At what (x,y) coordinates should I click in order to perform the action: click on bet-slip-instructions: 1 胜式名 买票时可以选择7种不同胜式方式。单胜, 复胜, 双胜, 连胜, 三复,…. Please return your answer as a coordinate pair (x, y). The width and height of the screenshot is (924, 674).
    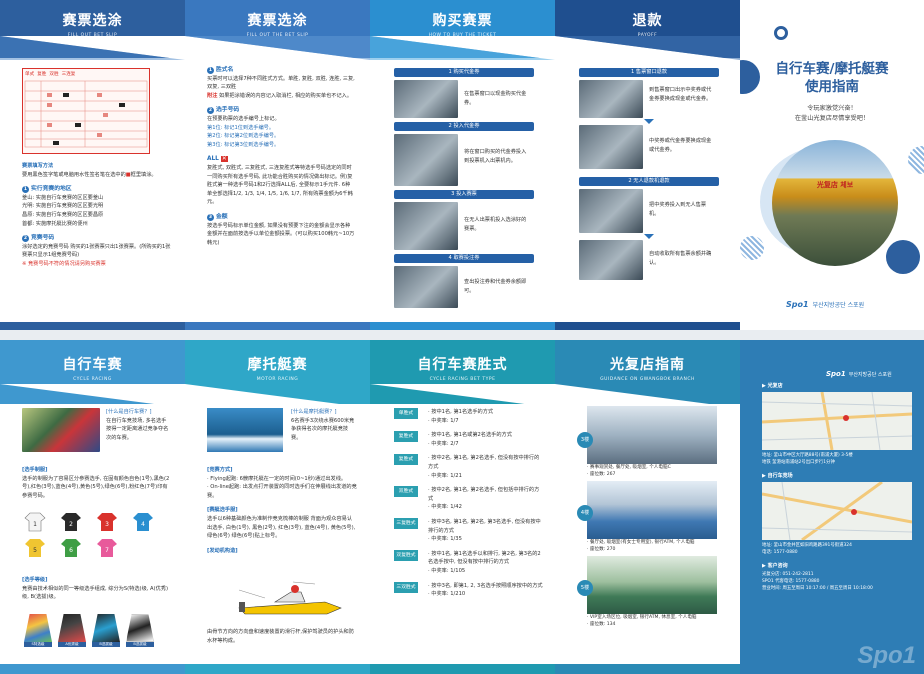
    Looking at the image, I should click on (281, 156).